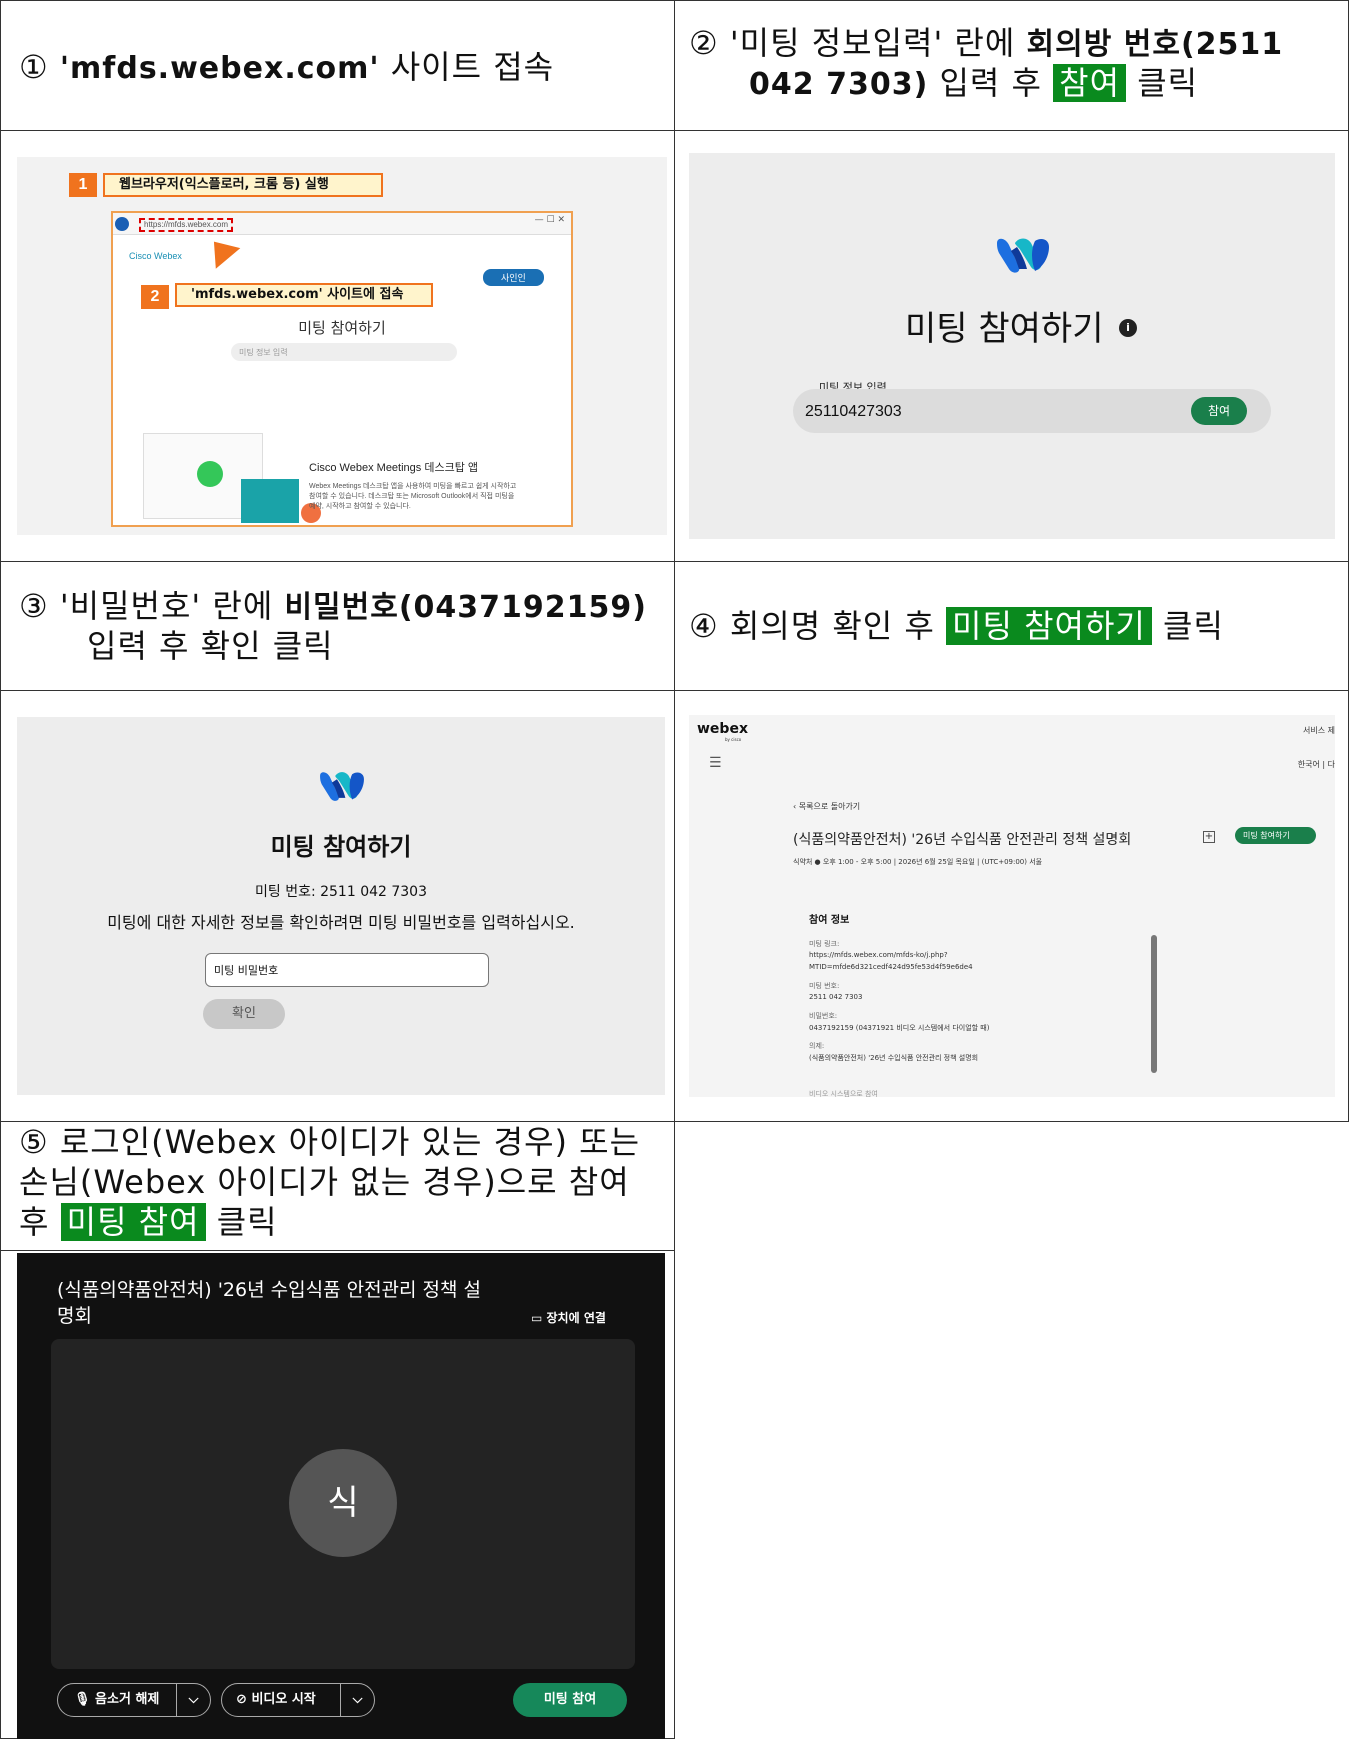 Image resolution: width=1349 pixels, height=1739 pixels. Describe the element at coordinates (283, 1699) in the screenshot. I see `start-video-label: 비디오 시작` at that location.